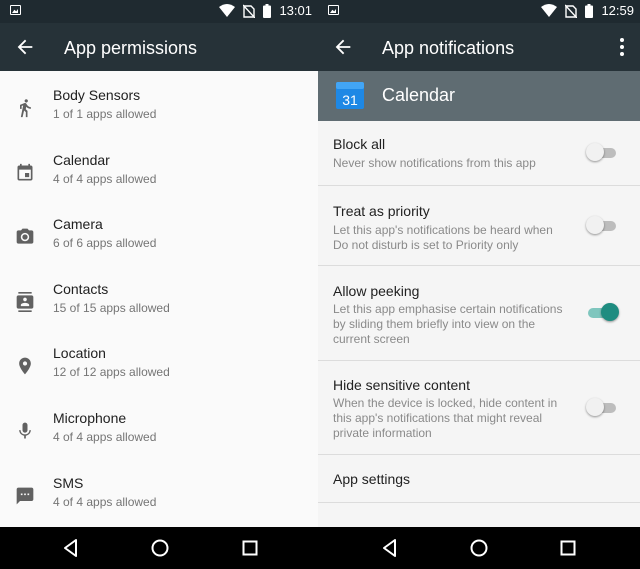 Image resolution: width=640 pixels, height=569 pixels. I want to click on status-time: 13:01, so click(295, 10).